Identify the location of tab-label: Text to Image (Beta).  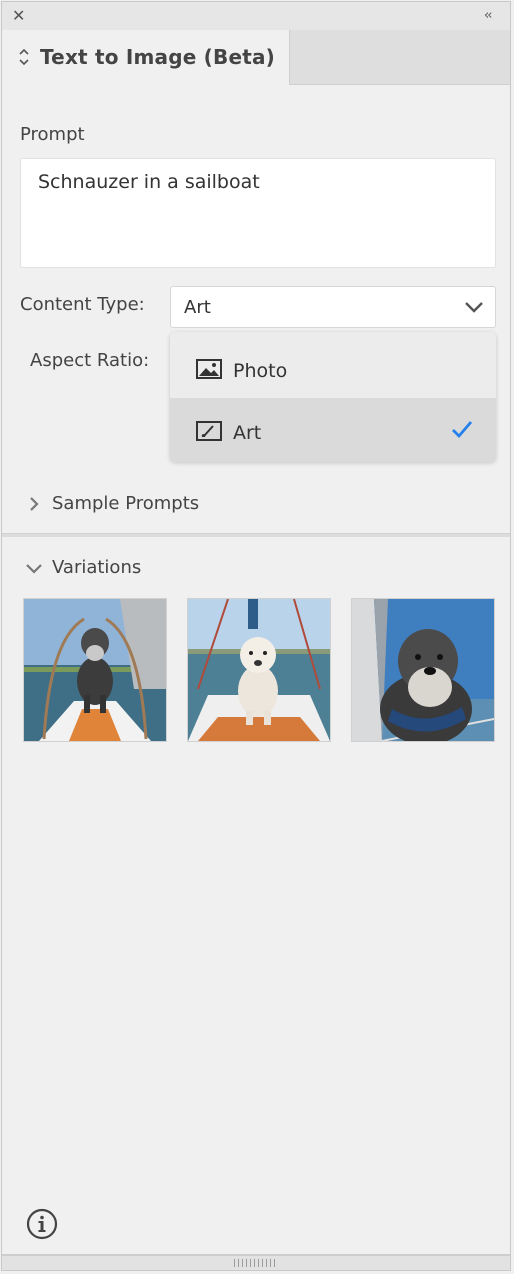
(158, 57).